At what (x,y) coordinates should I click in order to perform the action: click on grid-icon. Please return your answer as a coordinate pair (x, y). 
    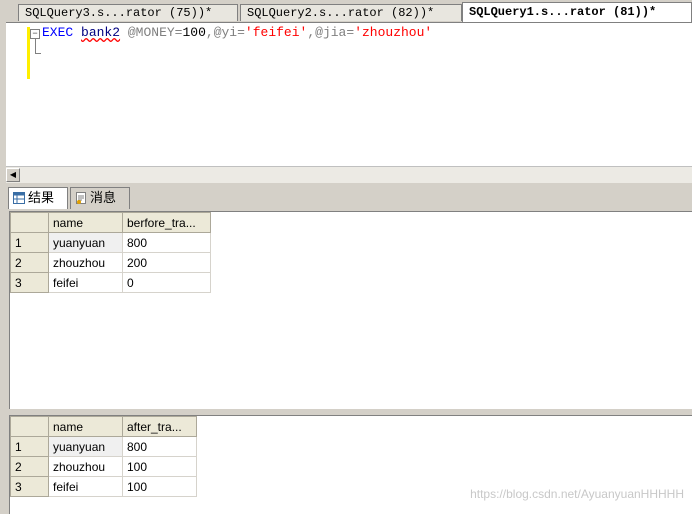
    Looking at the image, I should click on (19, 198).